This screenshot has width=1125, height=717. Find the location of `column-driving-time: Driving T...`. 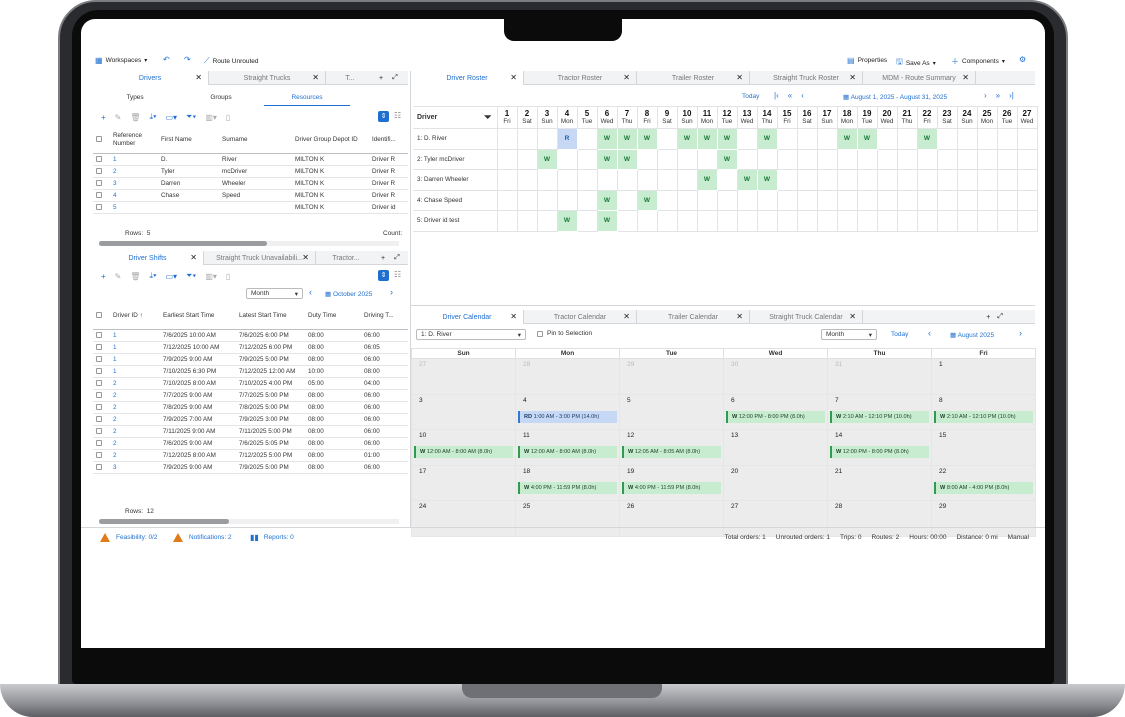

column-driving-time: Driving T... is located at coordinates (384, 316).